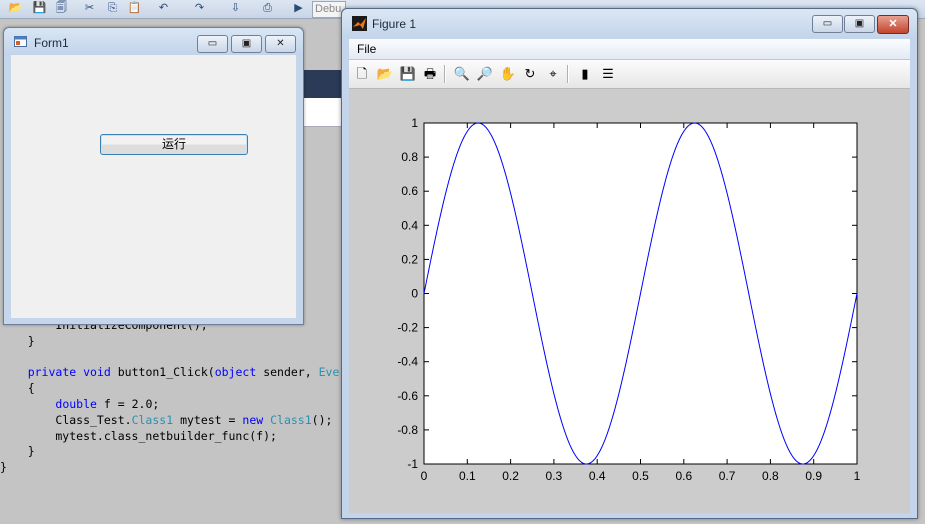 The height and width of the screenshot is (524, 925). What do you see at coordinates (409, 157) in the screenshot?
I see `y-tick-label: 0.8` at bounding box center [409, 157].